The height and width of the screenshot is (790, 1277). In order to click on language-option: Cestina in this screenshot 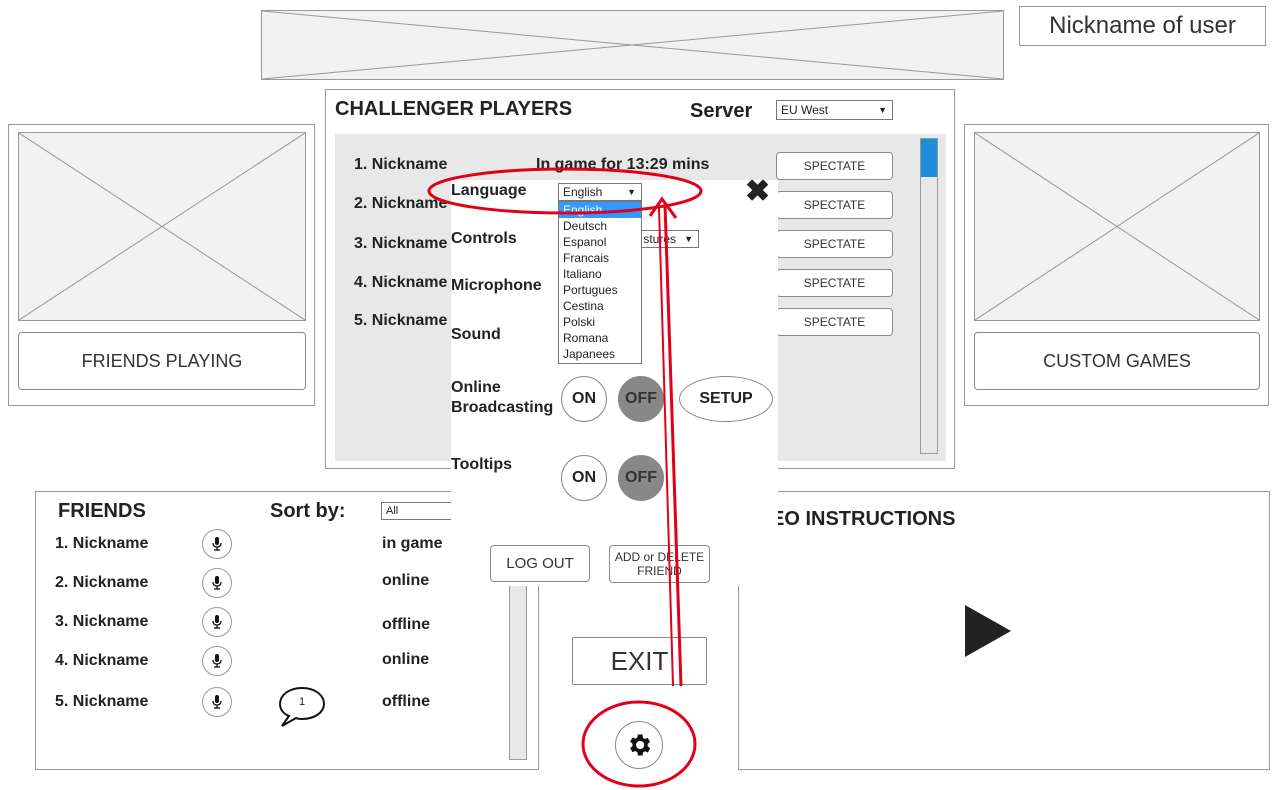, I will do `click(600, 306)`.